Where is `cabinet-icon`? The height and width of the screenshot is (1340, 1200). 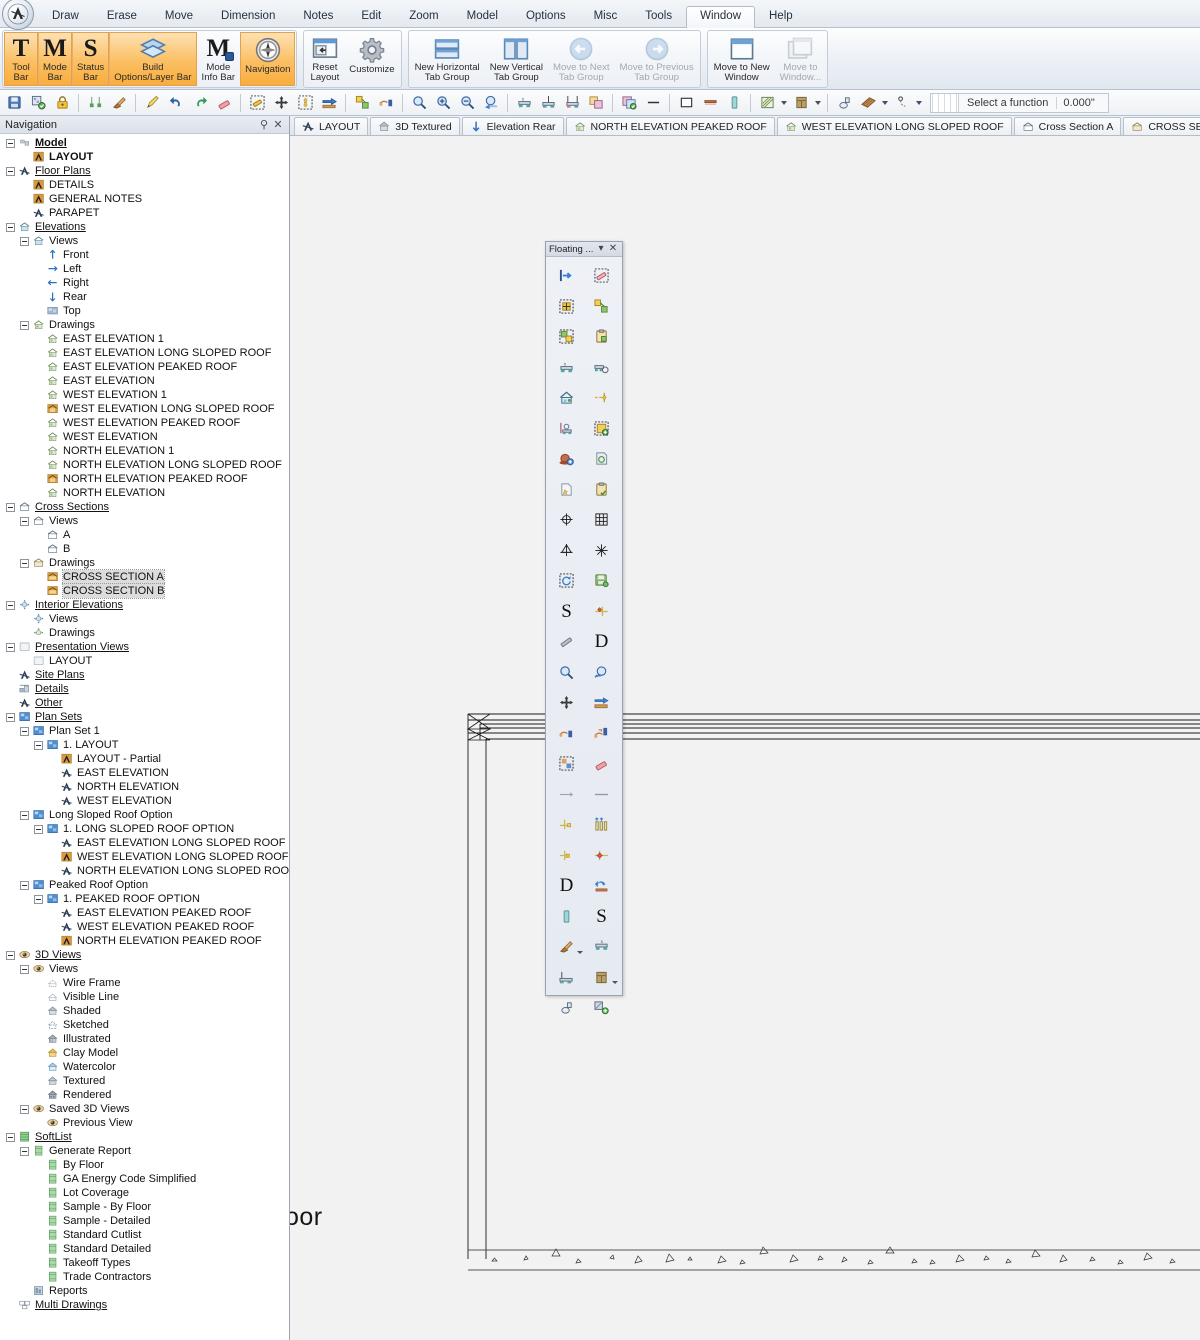 cabinet-icon is located at coordinates (801, 103).